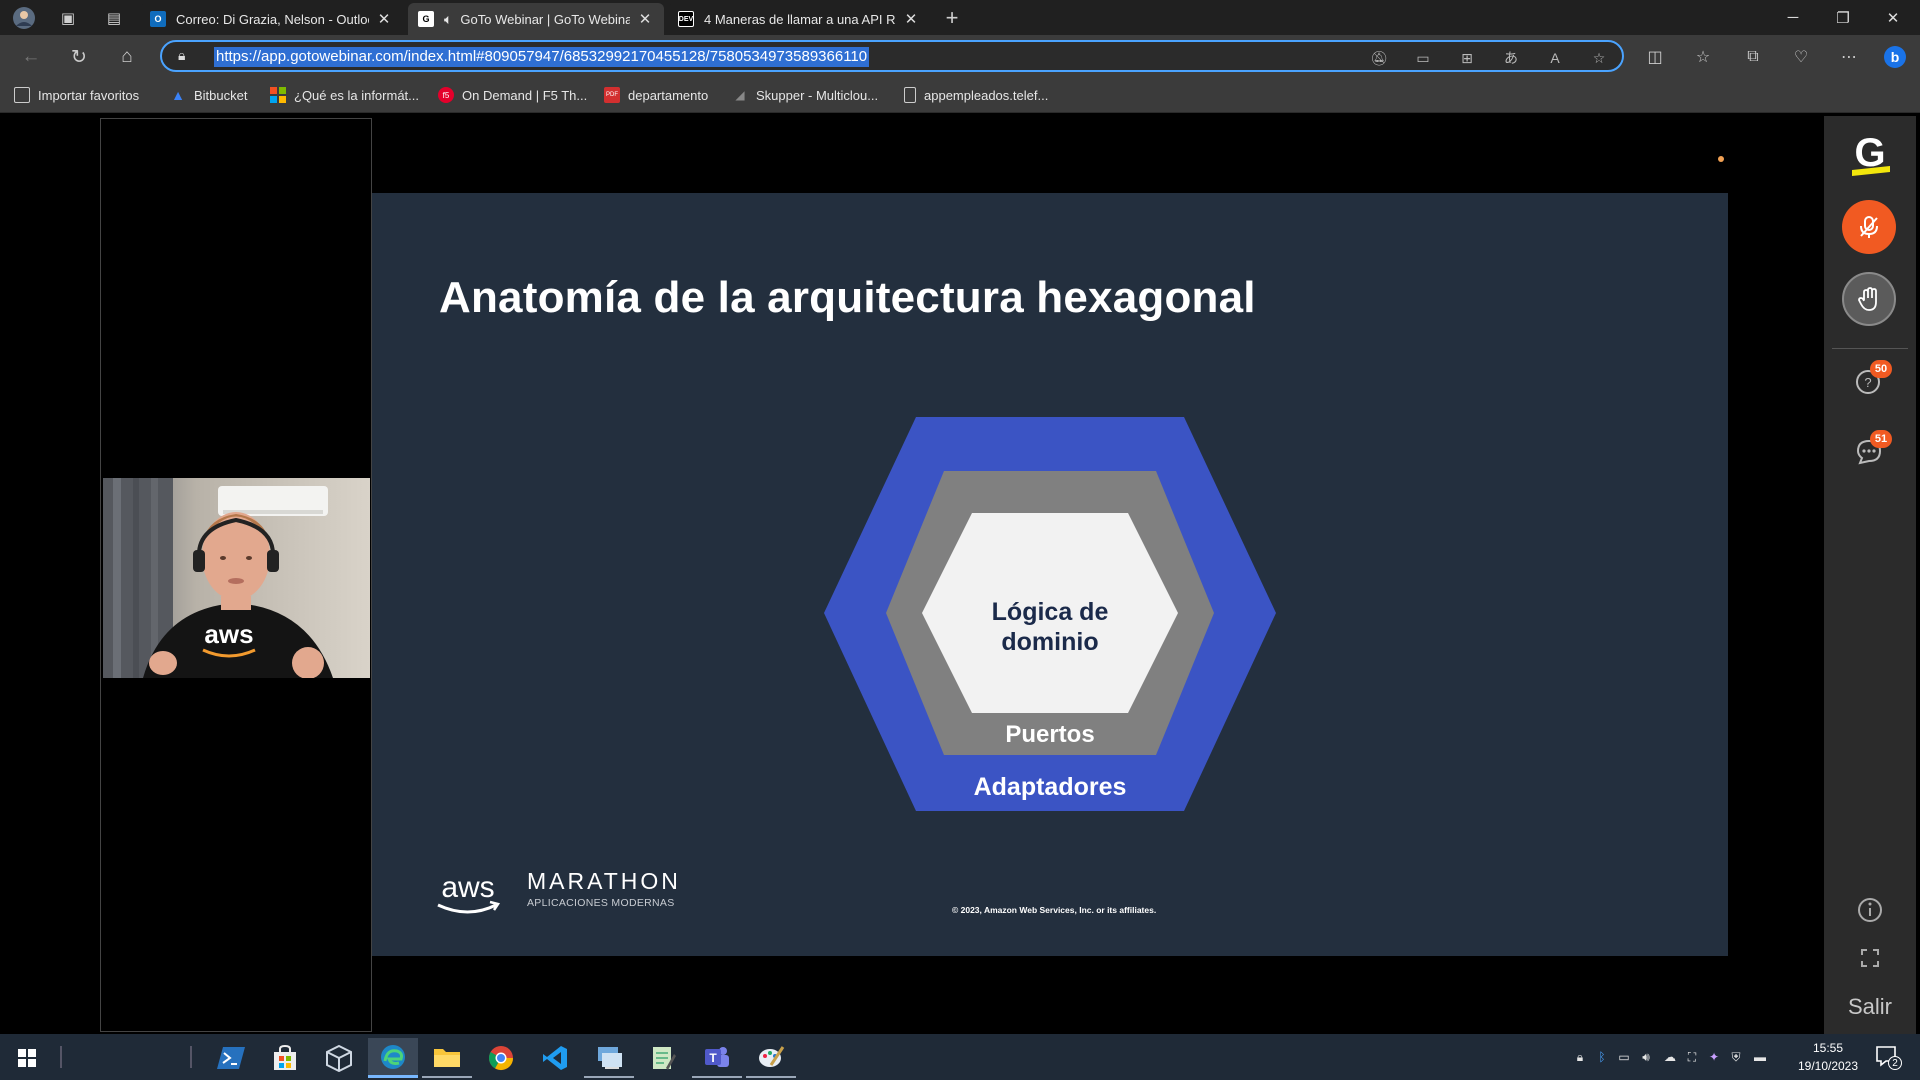 This screenshot has height=1080, width=1920. What do you see at coordinates (1753, 57) in the screenshot?
I see `collections-icon: ⧉` at bounding box center [1753, 57].